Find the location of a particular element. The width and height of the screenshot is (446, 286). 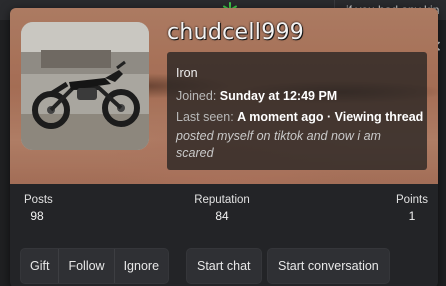

user-title: Iron is located at coordinates (187, 73).